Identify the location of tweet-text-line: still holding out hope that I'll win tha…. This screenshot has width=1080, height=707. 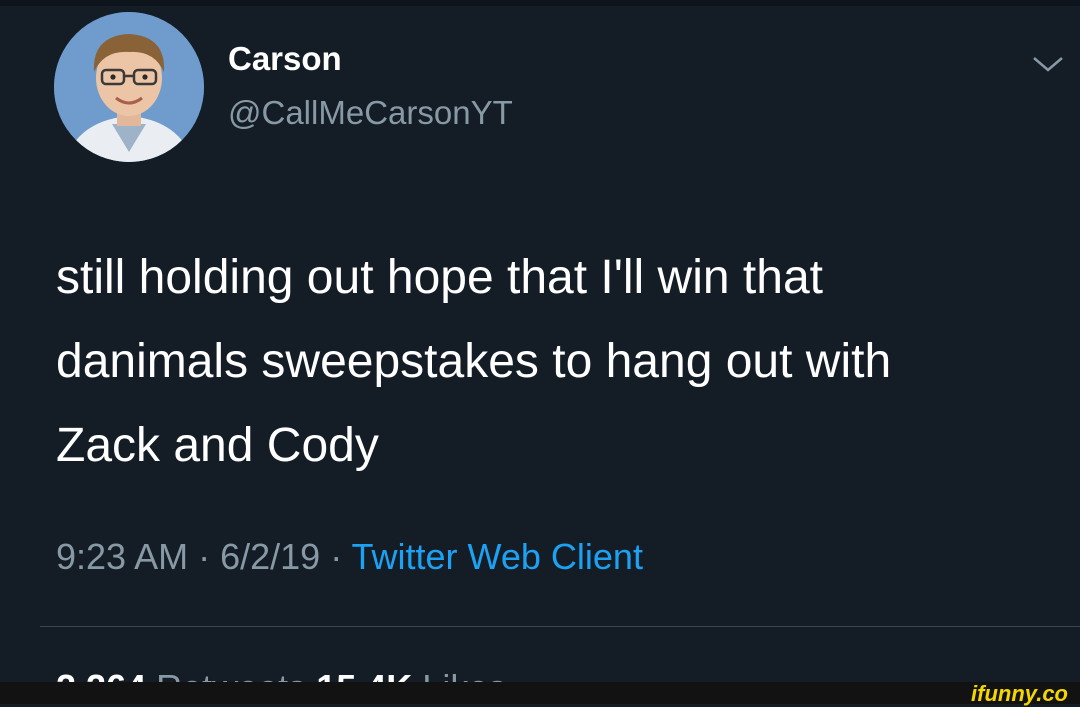
(439, 277).